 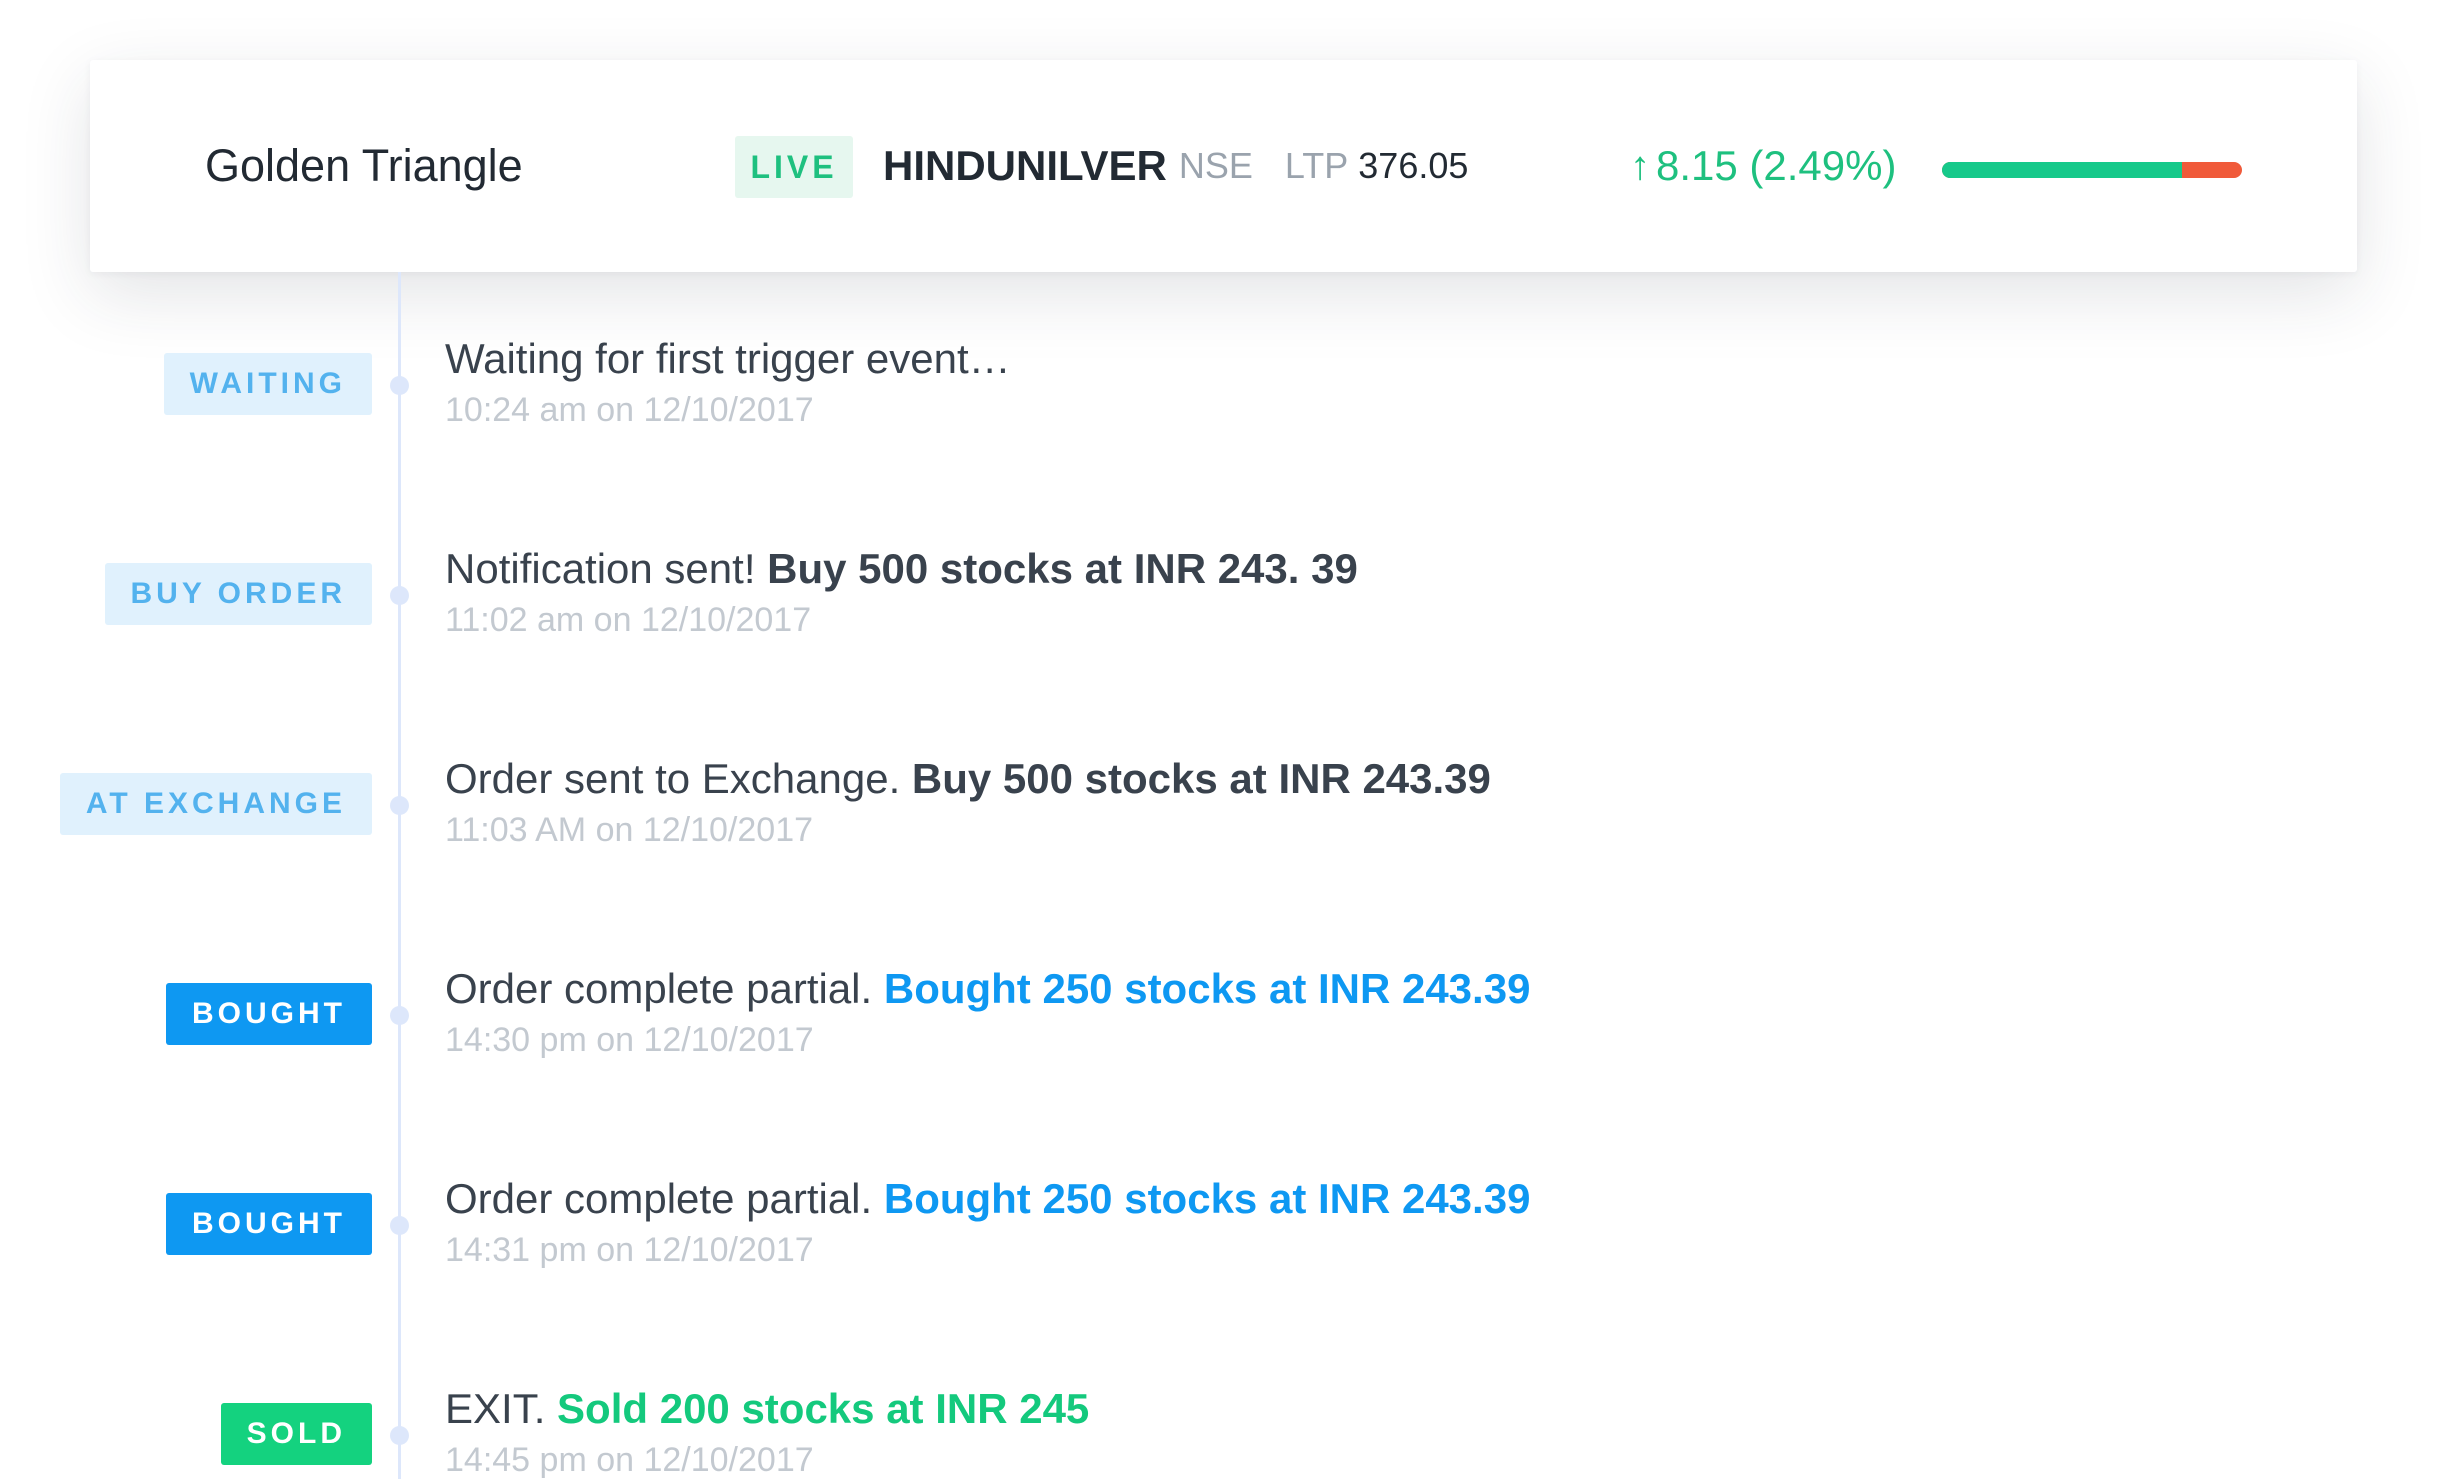 What do you see at coordinates (629, 1040) in the screenshot?
I see `event-timestamp: 14:30 pm on 12/10/2017` at bounding box center [629, 1040].